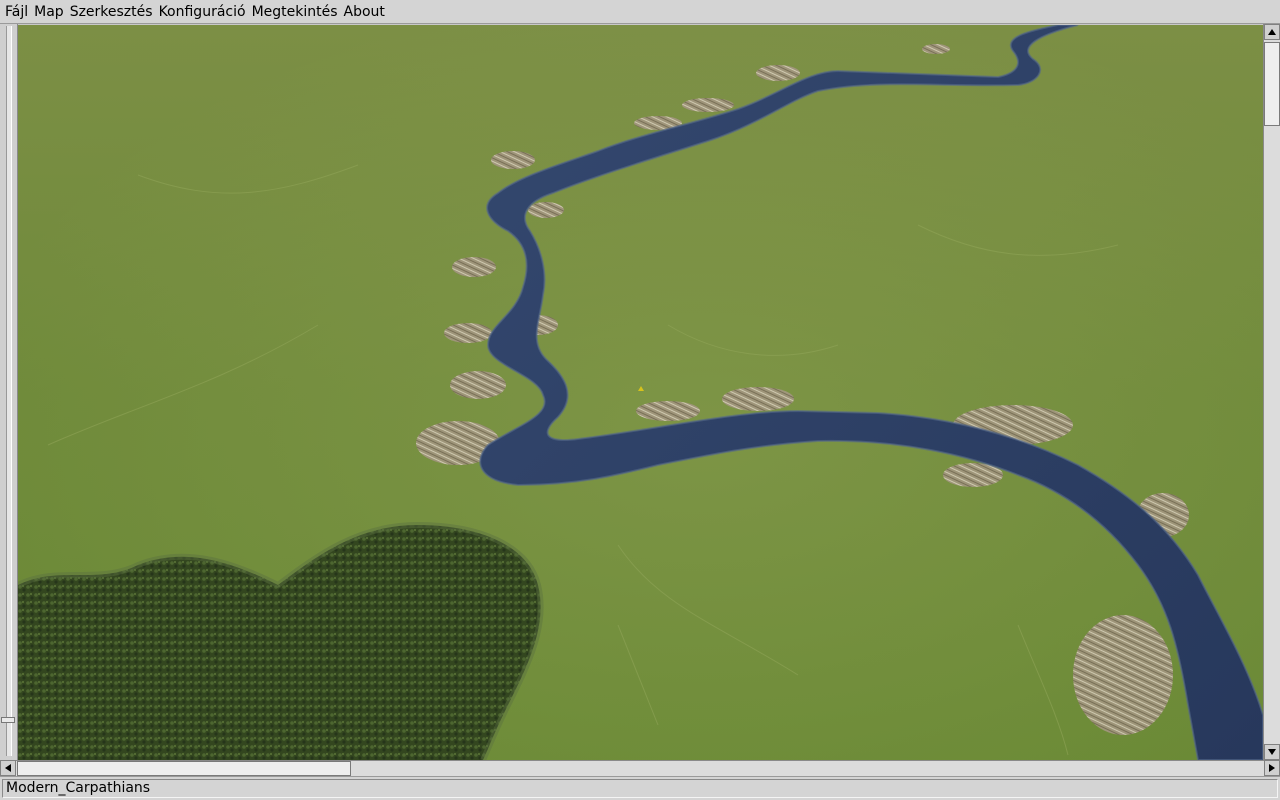 This screenshot has height=800, width=1280. Describe the element at coordinates (1272, 768) in the screenshot. I see `right-arrow-icon` at that location.